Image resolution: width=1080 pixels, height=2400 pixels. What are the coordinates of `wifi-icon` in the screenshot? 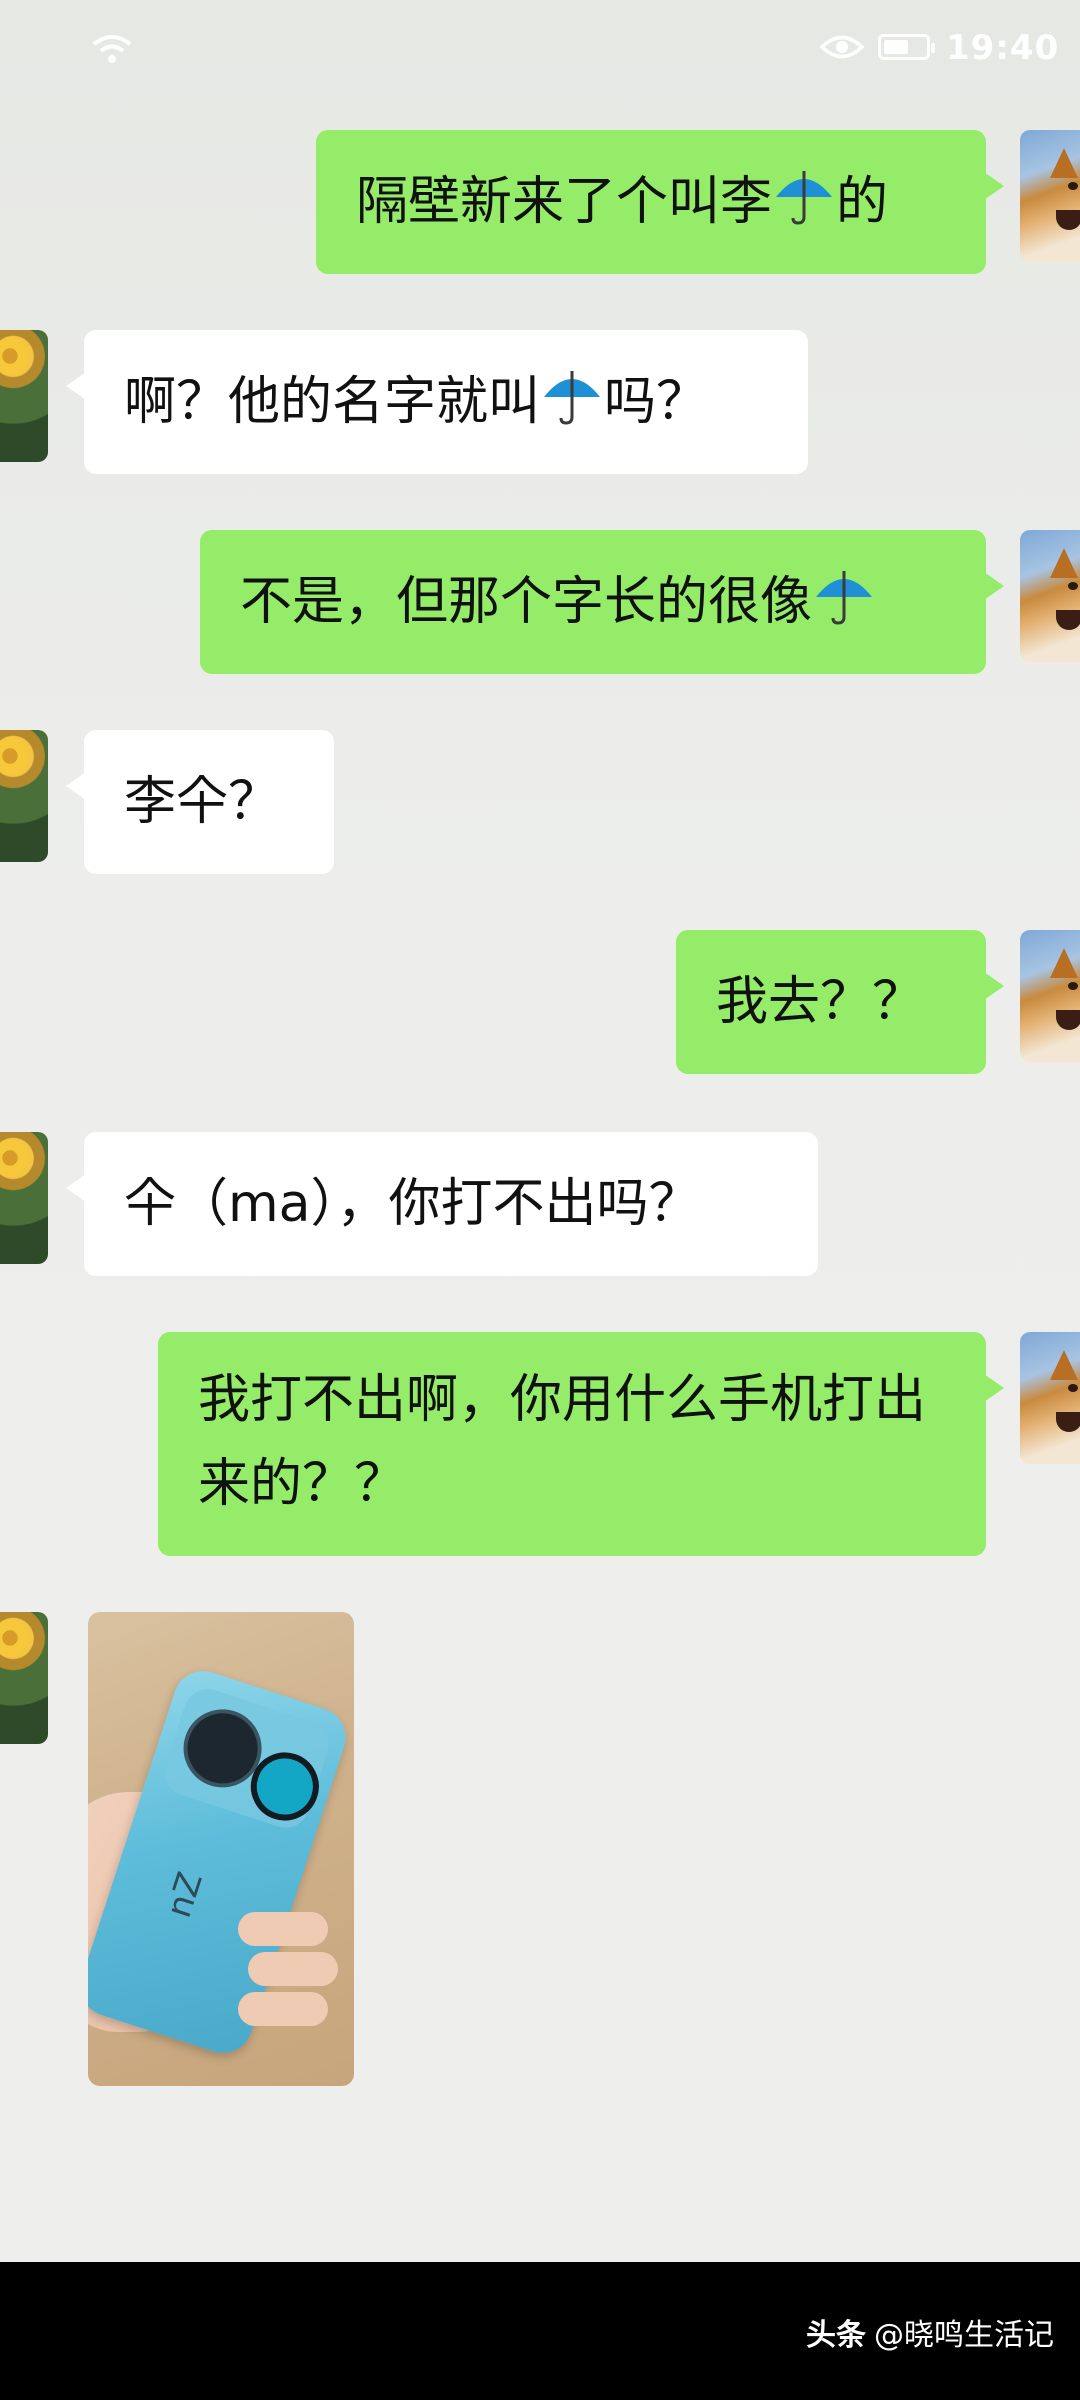 It's located at (112, 49).